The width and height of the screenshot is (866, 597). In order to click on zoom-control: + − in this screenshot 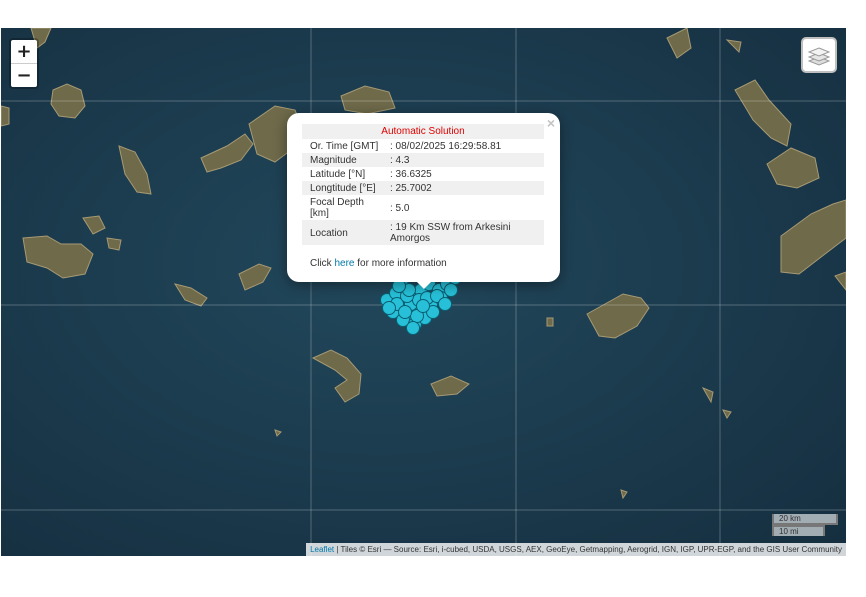, I will do `click(24, 63)`.